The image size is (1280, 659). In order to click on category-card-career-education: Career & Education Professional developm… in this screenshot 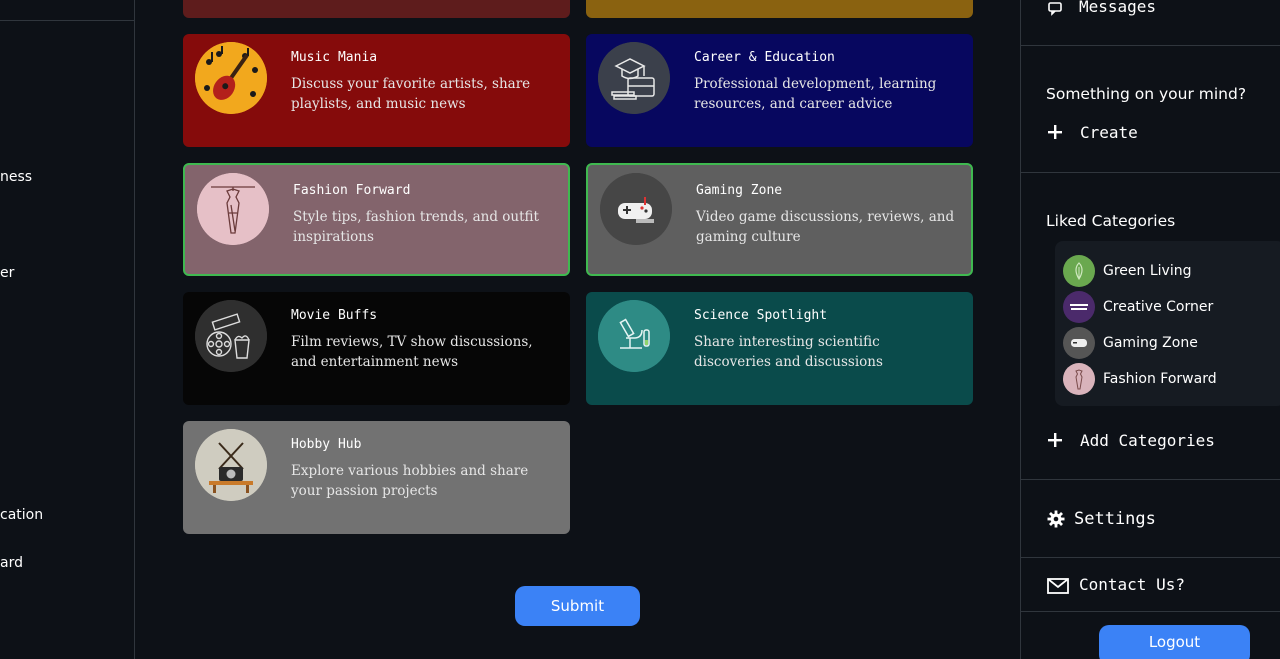, I will do `click(779, 90)`.